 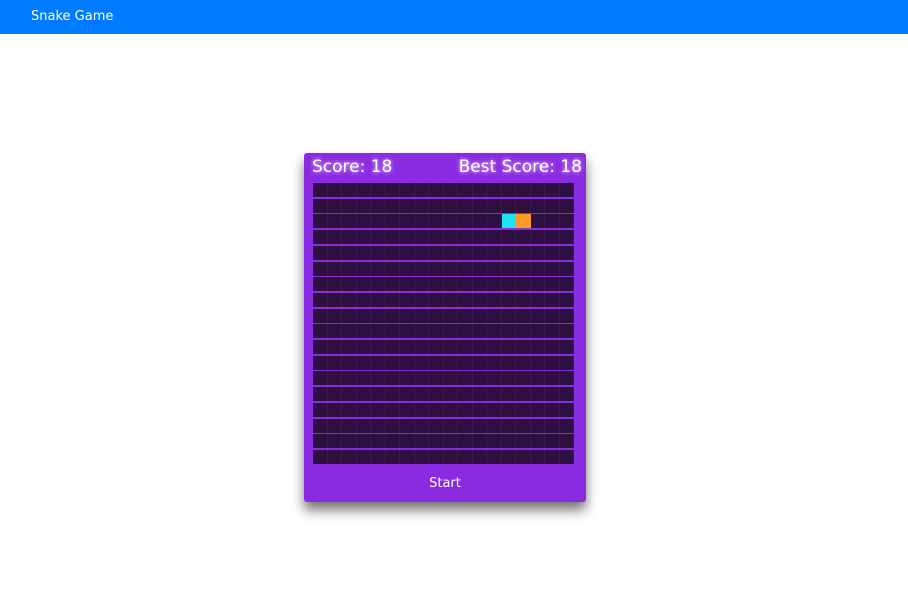 What do you see at coordinates (520, 167) in the screenshot?
I see `best-score-label: Best Score: 18` at bounding box center [520, 167].